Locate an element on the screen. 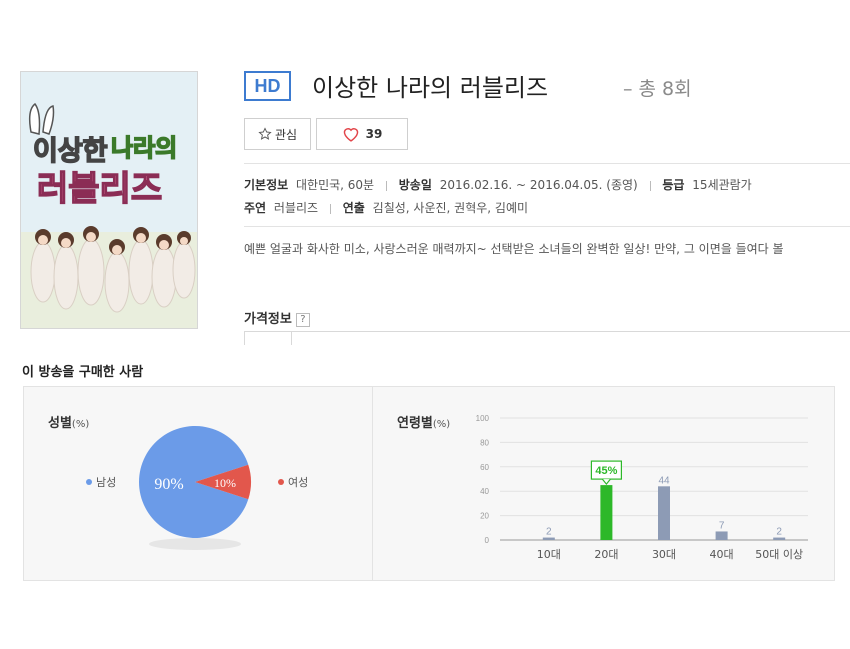 This screenshot has height=649, width=850. heart-icon is located at coordinates (351, 134).